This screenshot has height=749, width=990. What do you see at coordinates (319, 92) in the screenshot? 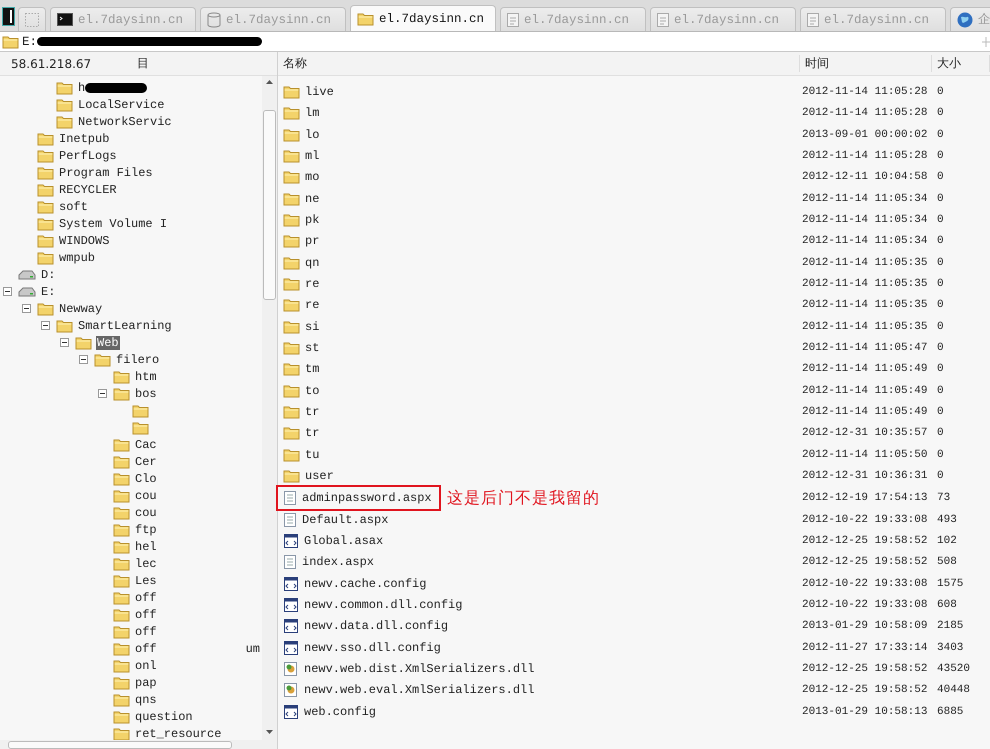
I see `file-name: live` at bounding box center [319, 92].